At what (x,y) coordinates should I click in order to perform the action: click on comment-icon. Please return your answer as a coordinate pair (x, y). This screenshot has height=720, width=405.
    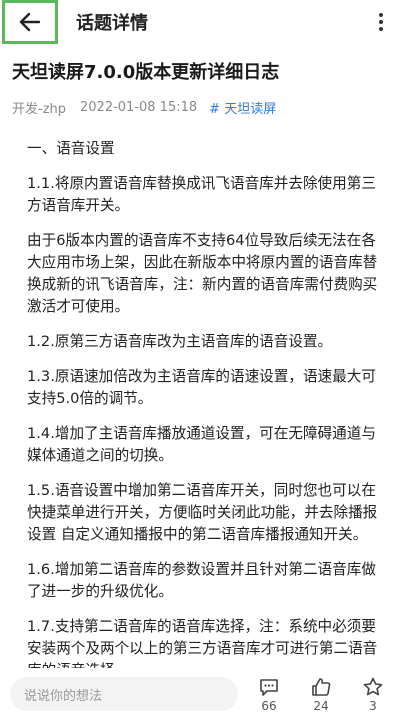
    Looking at the image, I should click on (269, 687).